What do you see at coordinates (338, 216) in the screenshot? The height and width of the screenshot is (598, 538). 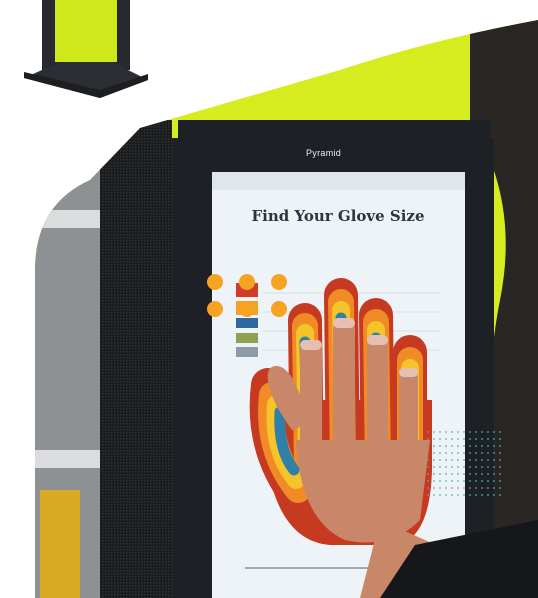 I see `kiosk-screen-title: Find Your Glove Size` at bounding box center [338, 216].